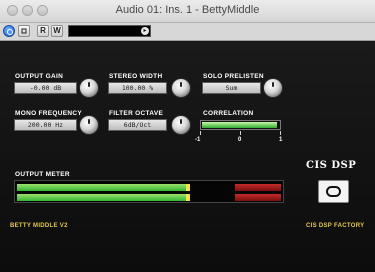  What do you see at coordinates (57, 31) in the screenshot?
I see `write-automation-button: W` at bounding box center [57, 31].